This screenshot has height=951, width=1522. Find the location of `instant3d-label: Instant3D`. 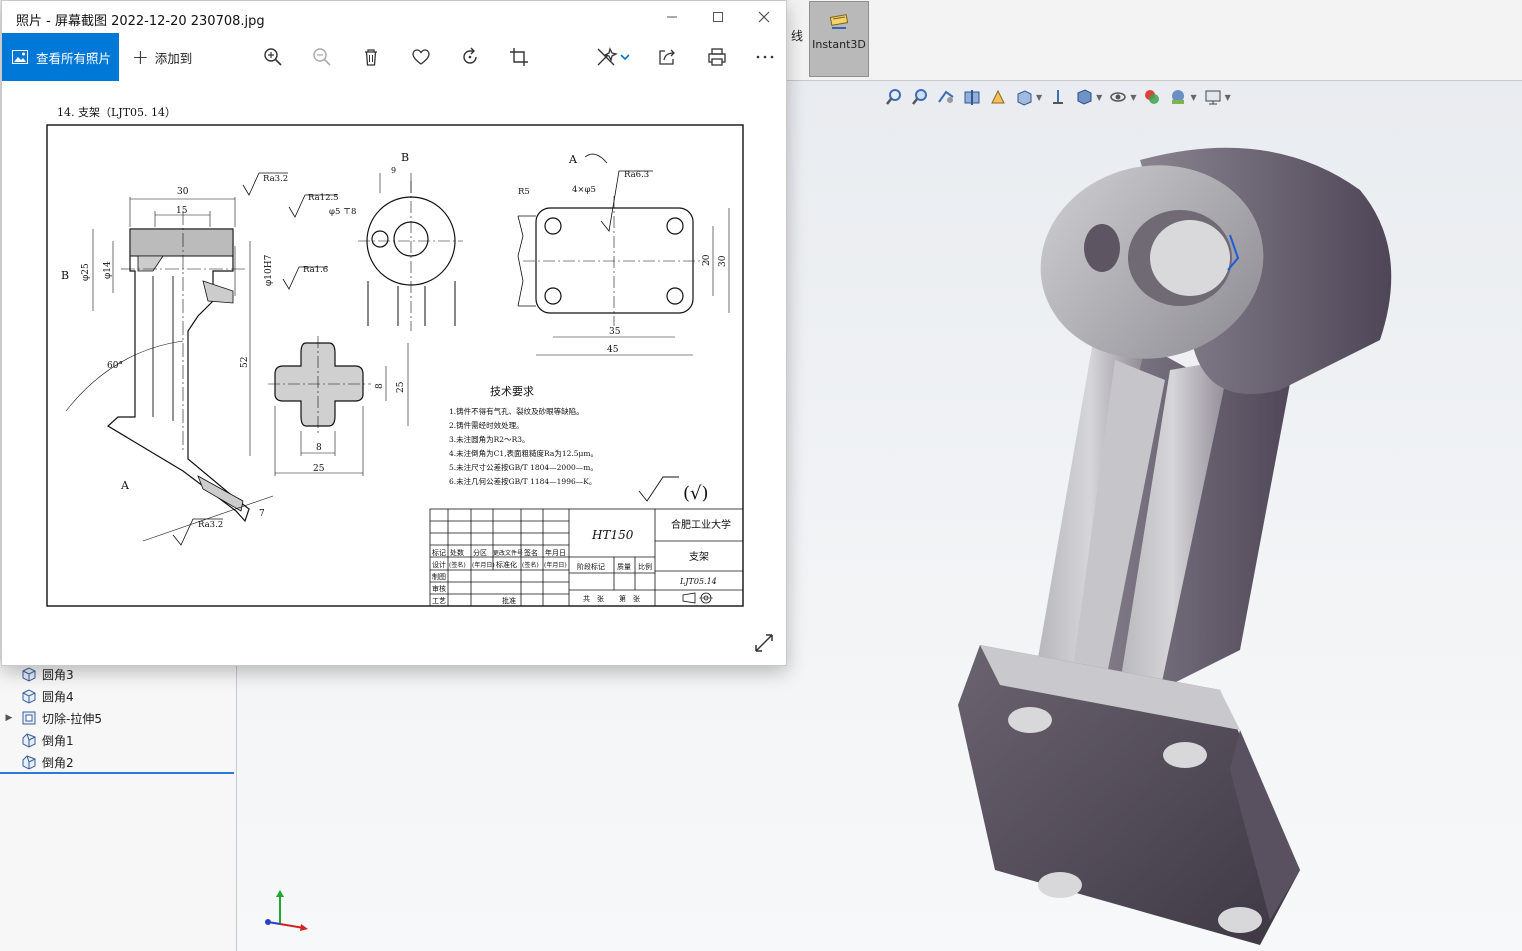

instant3d-label: Instant3D is located at coordinates (839, 44).